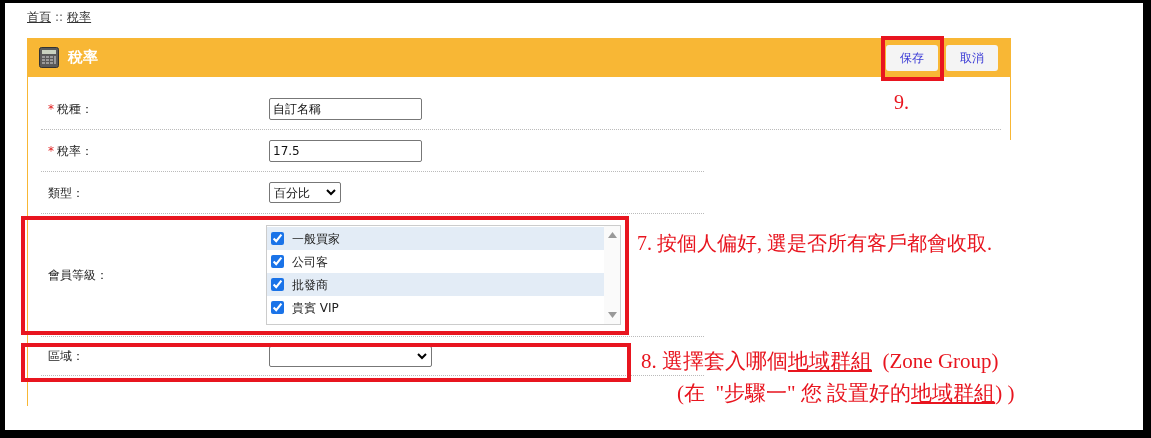 The image size is (1151, 438). Describe the element at coordinates (972, 57) in the screenshot. I see `button: 取消` at that location.